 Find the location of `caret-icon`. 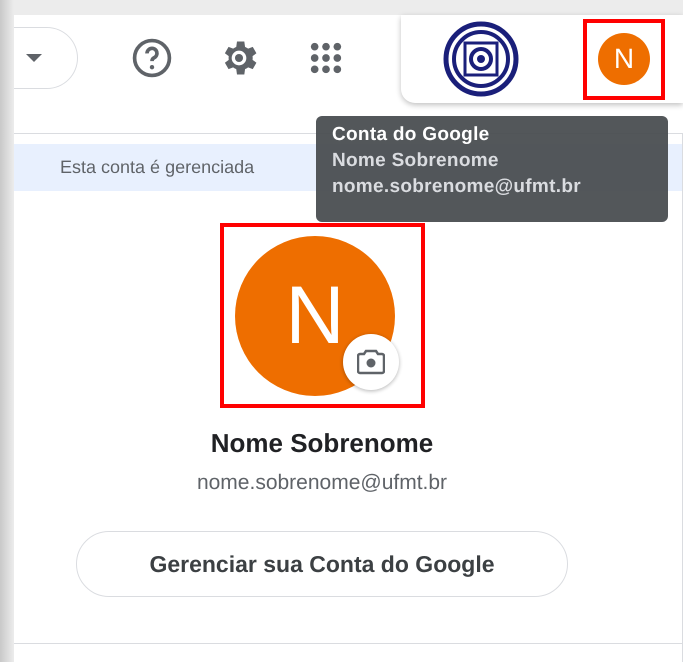

caret-icon is located at coordinates (34, 58).